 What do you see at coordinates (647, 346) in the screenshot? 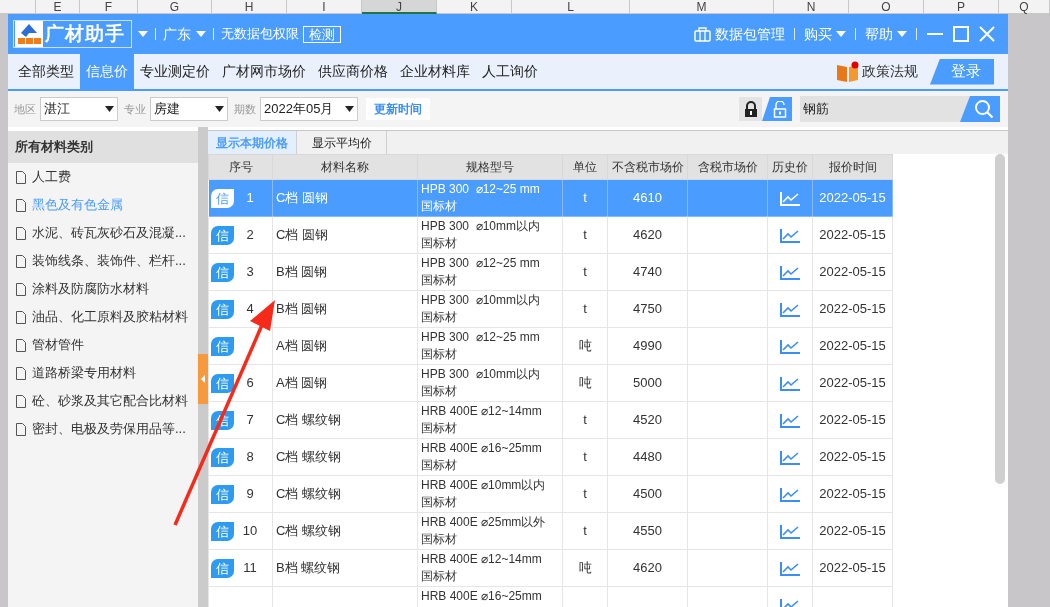
I see `table-cell: 4990` at bounding box center [647, 346].